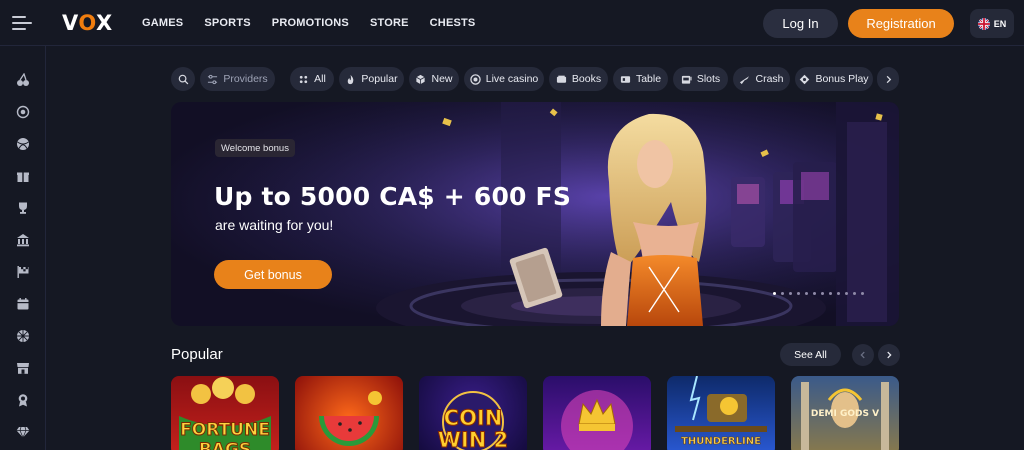  What do you see at coordinates (303, 79) in the screenshot?
I see `dots-icon` at bounding box center [303, 79].